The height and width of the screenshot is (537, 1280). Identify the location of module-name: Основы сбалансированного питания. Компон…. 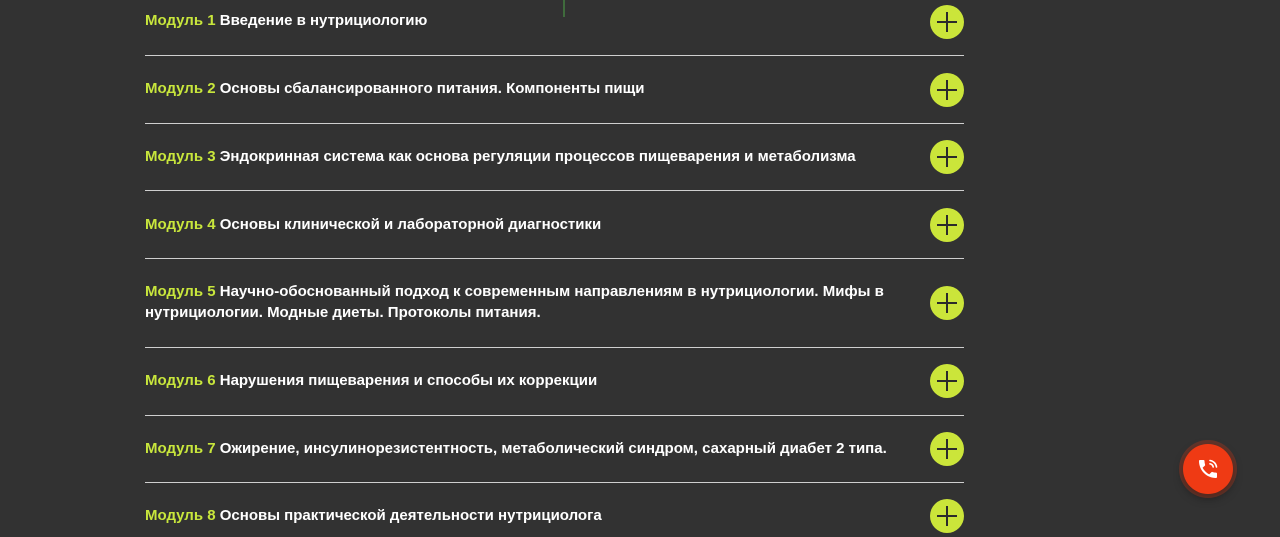
(432, 88).